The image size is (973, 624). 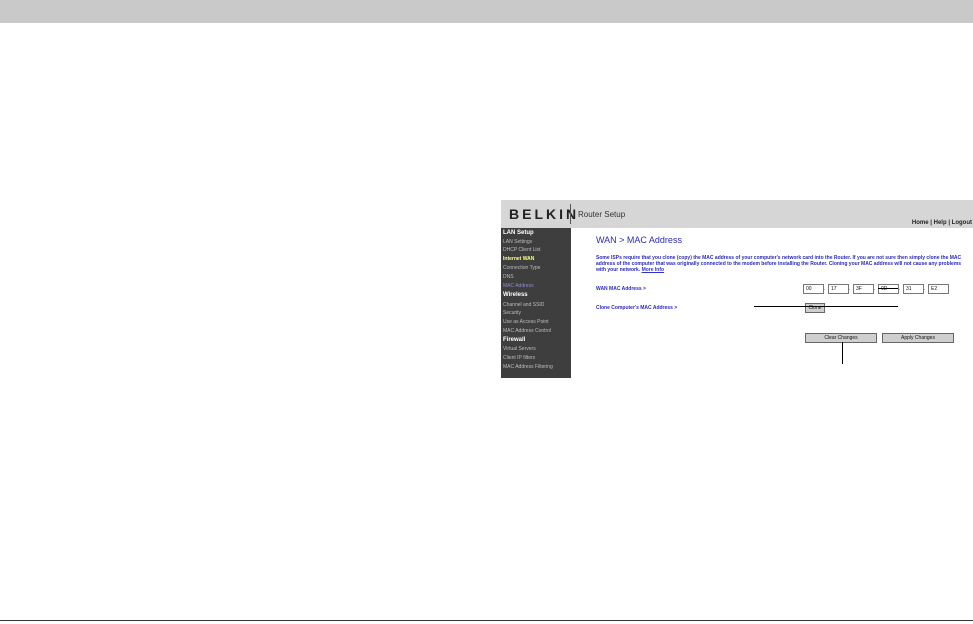 What do you see at coordinates (841, 338) in the screenshot?
I see `clear-changes-button: Clear Changes` at bounding box center [841, 338].